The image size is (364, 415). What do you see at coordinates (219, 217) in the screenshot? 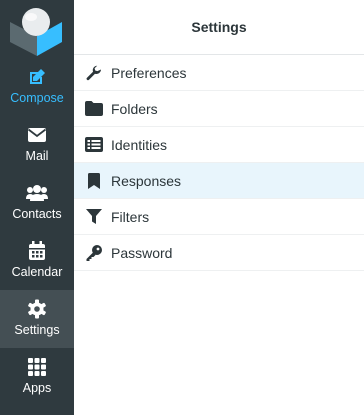
I see `settings-item-filters: Filters` at bounding box center [219, 217].